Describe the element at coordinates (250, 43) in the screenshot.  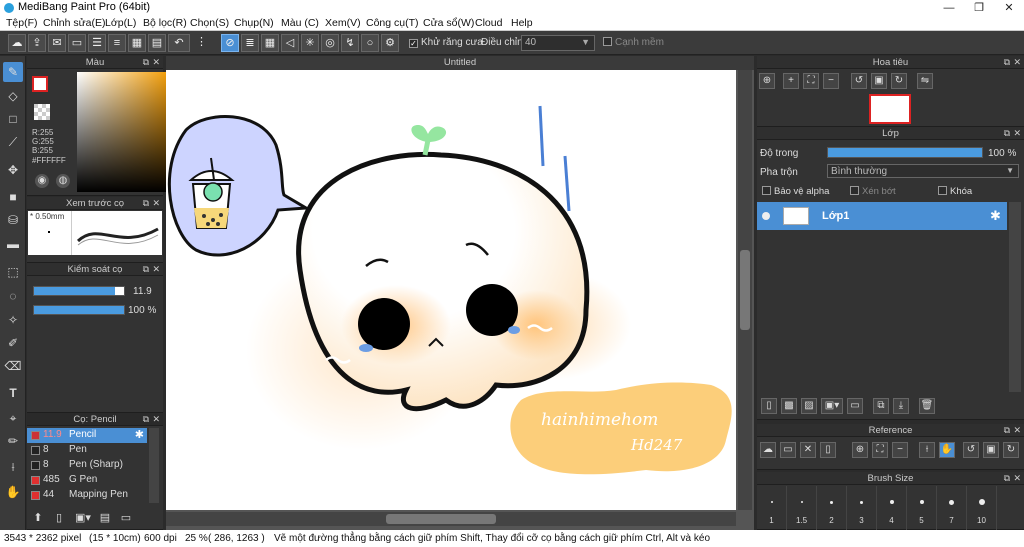
I see `parallel-snap-icon: ≣` at that location.